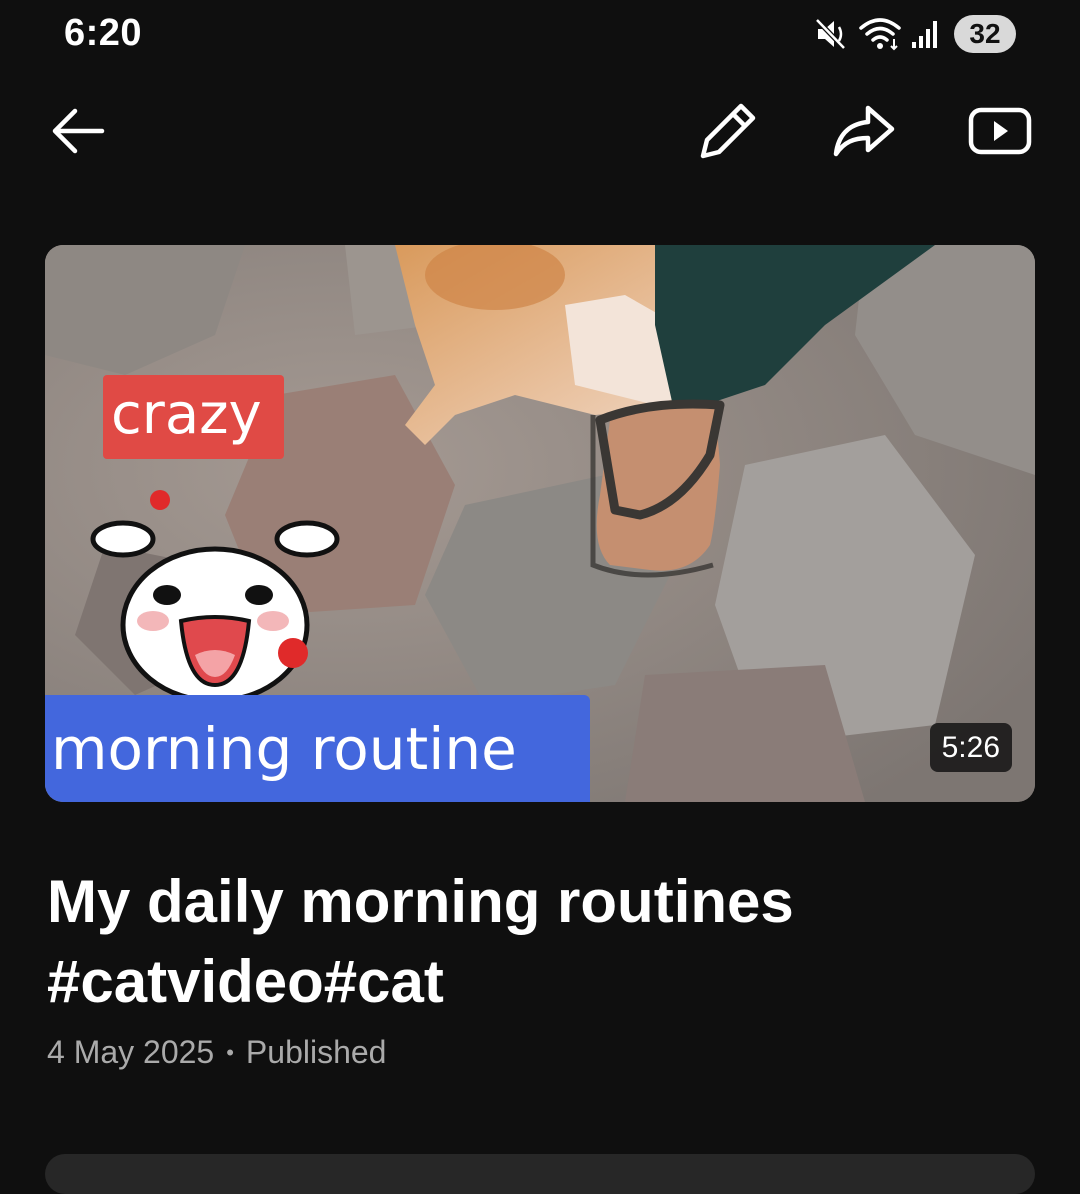 This screenshot has height=1194, width=1080. I want to click on back-arrow-icon, so click(78, 133).